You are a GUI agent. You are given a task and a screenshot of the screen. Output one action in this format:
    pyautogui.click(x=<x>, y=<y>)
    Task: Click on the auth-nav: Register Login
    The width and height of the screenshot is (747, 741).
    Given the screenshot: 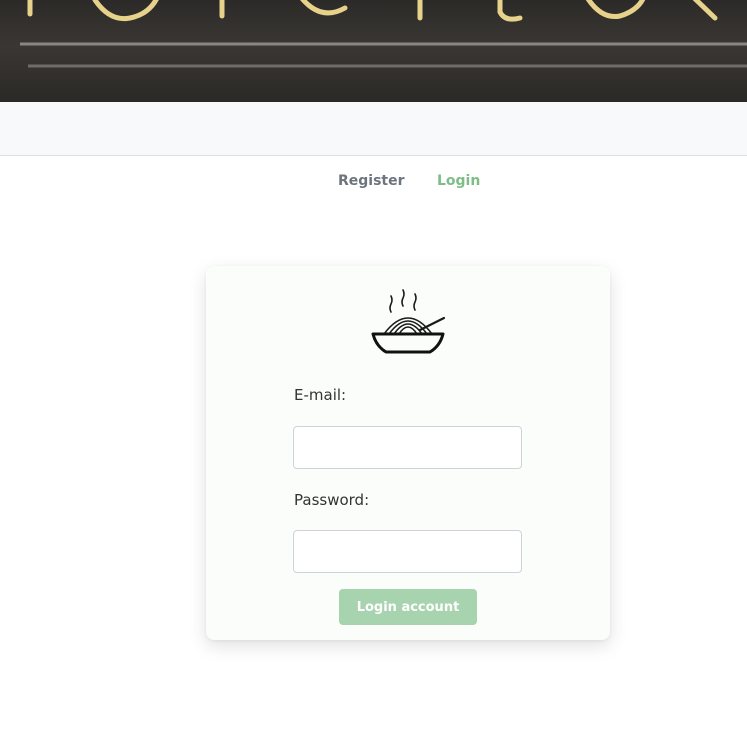 What is the action you would take?
    pyautogui.click(x=373, y=183)
    